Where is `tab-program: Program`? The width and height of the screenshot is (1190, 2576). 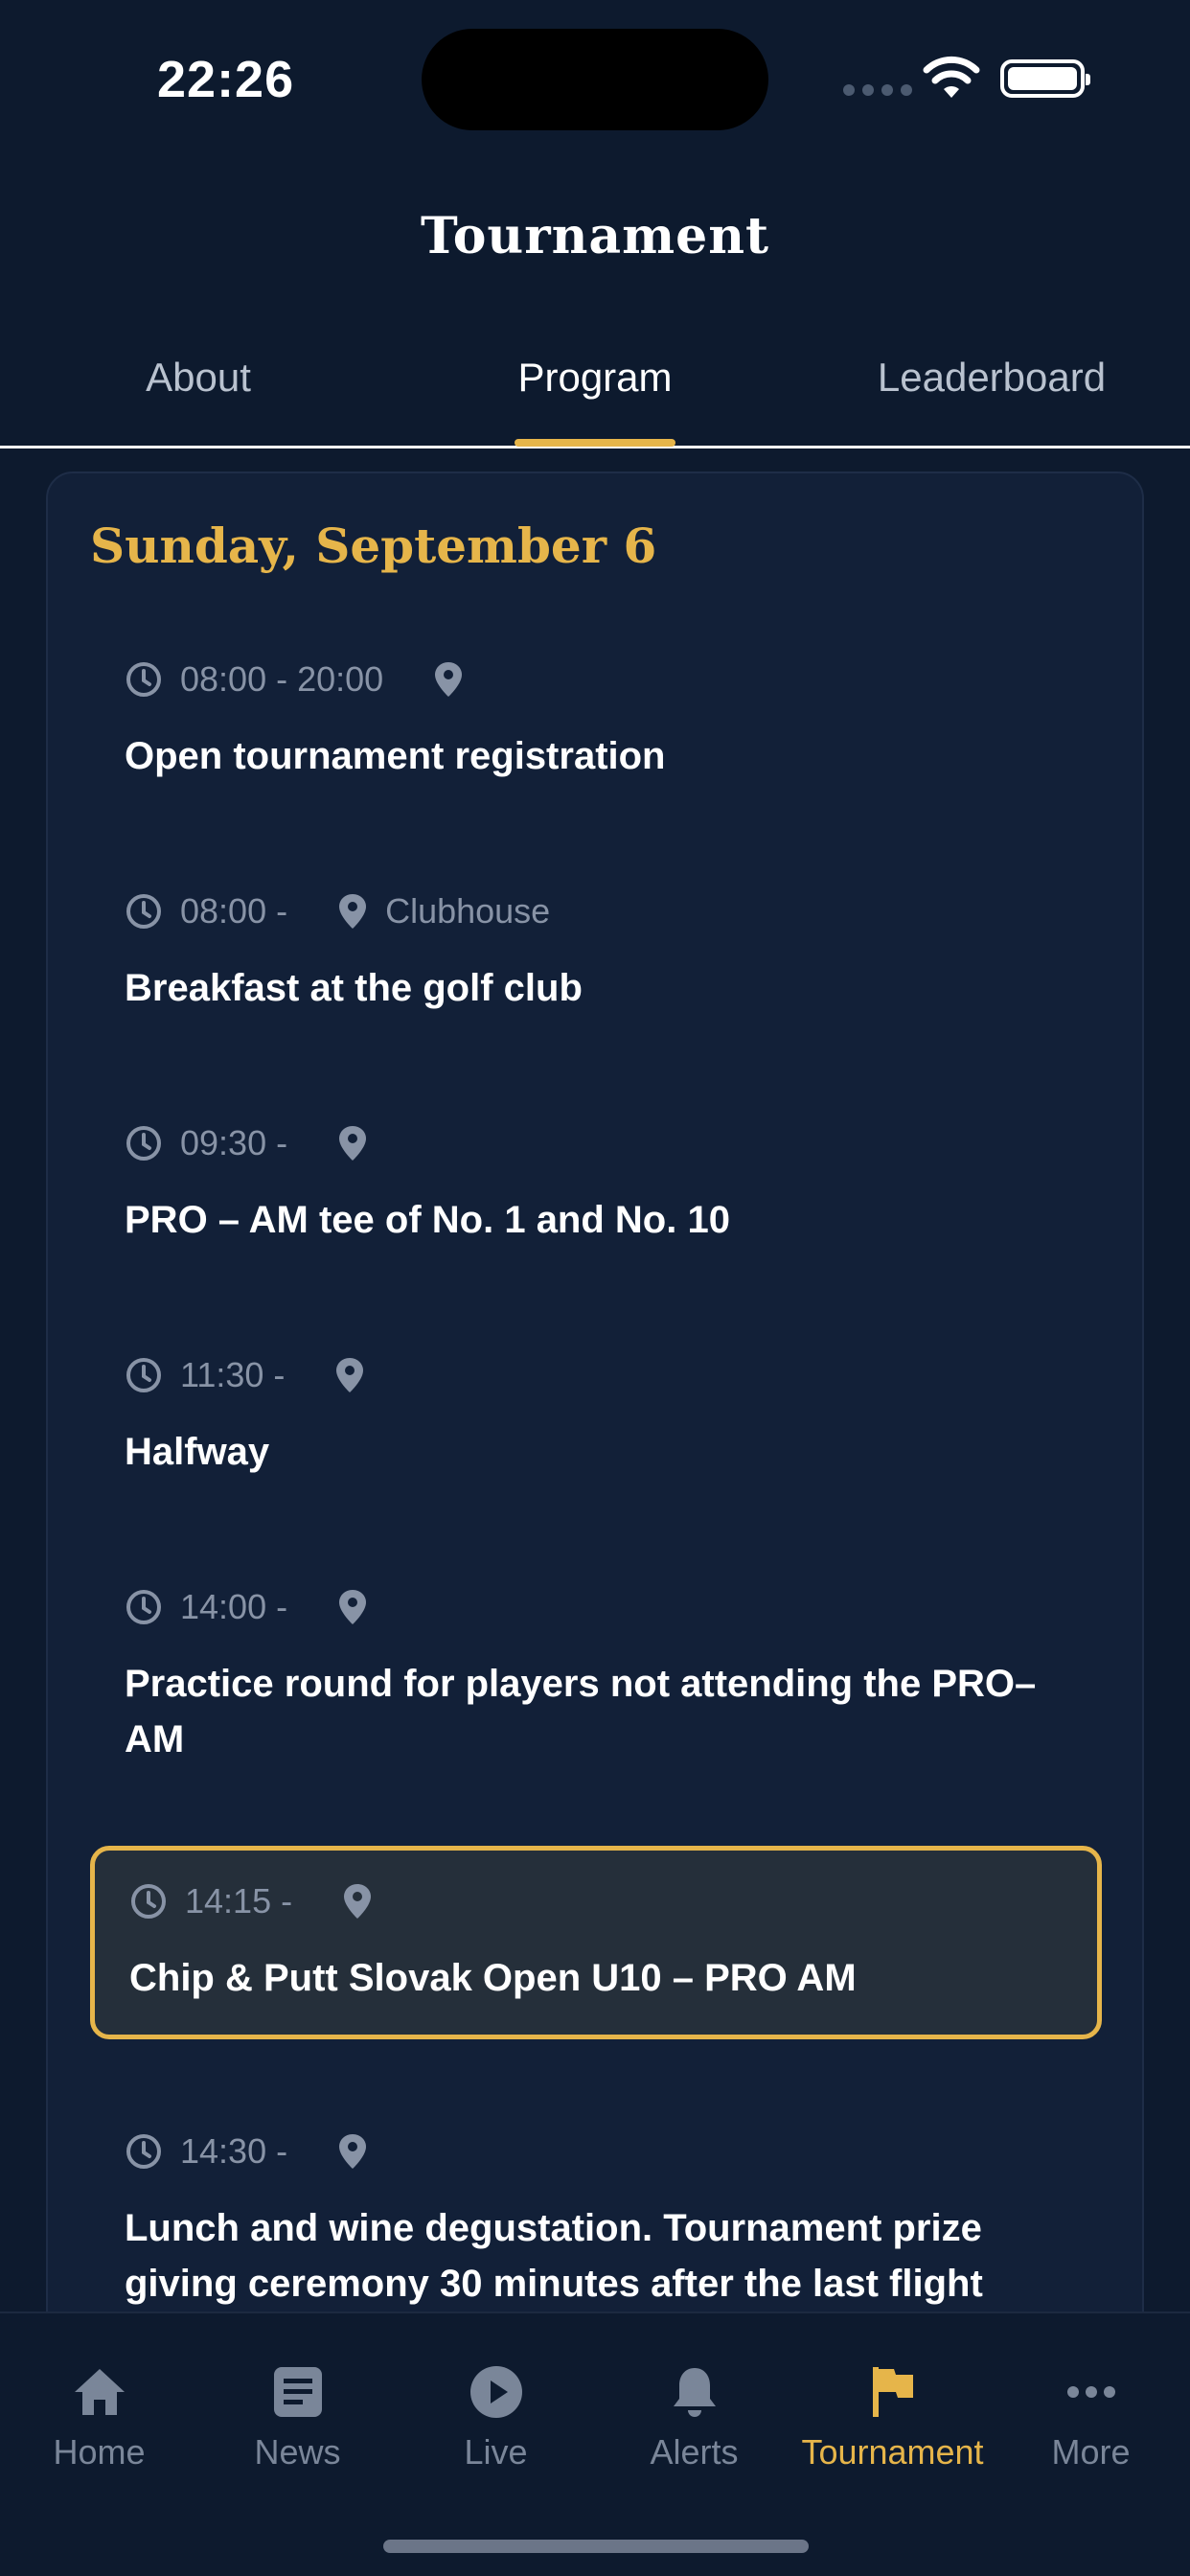
tab-program: Program is located at coordinates (595, 378).